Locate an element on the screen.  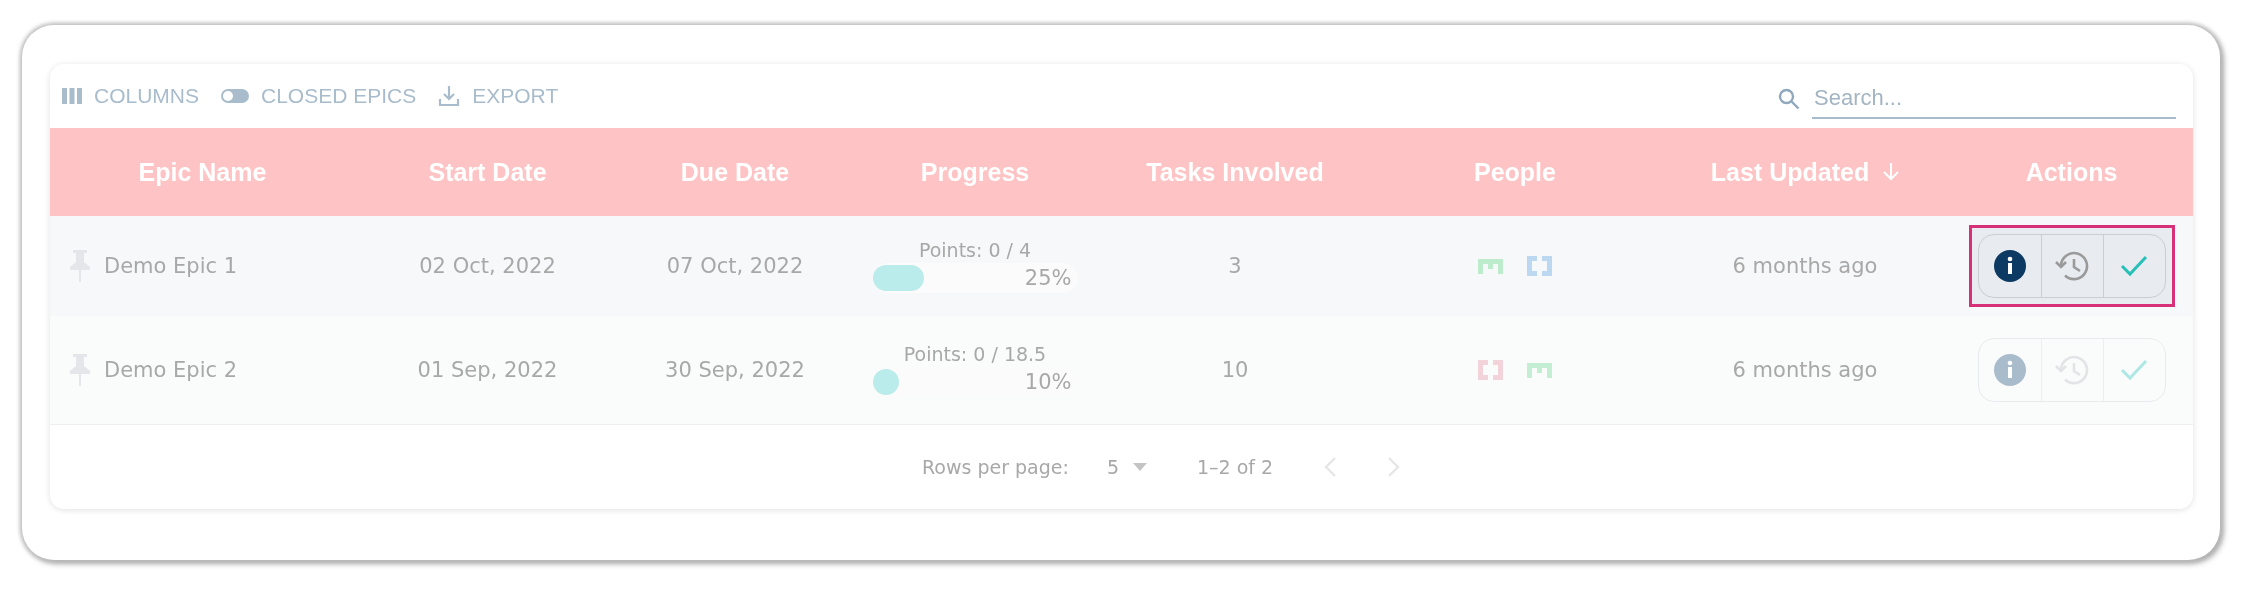
start-date: 01 Sep, 2022 is located at coordinates (487, 370).